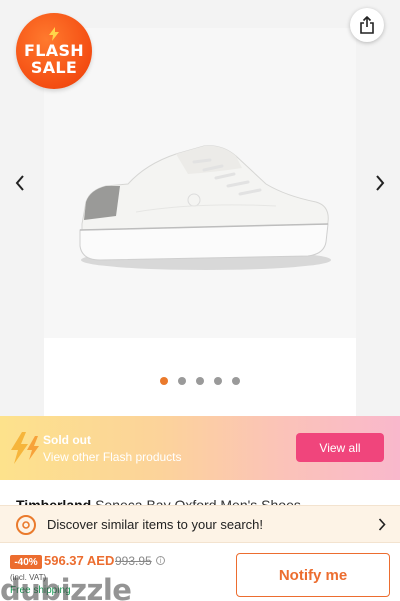 Image resolution: width=400 pixels, height=601 pixels. I want to click on original-price: 993.95, so click(133, 561).